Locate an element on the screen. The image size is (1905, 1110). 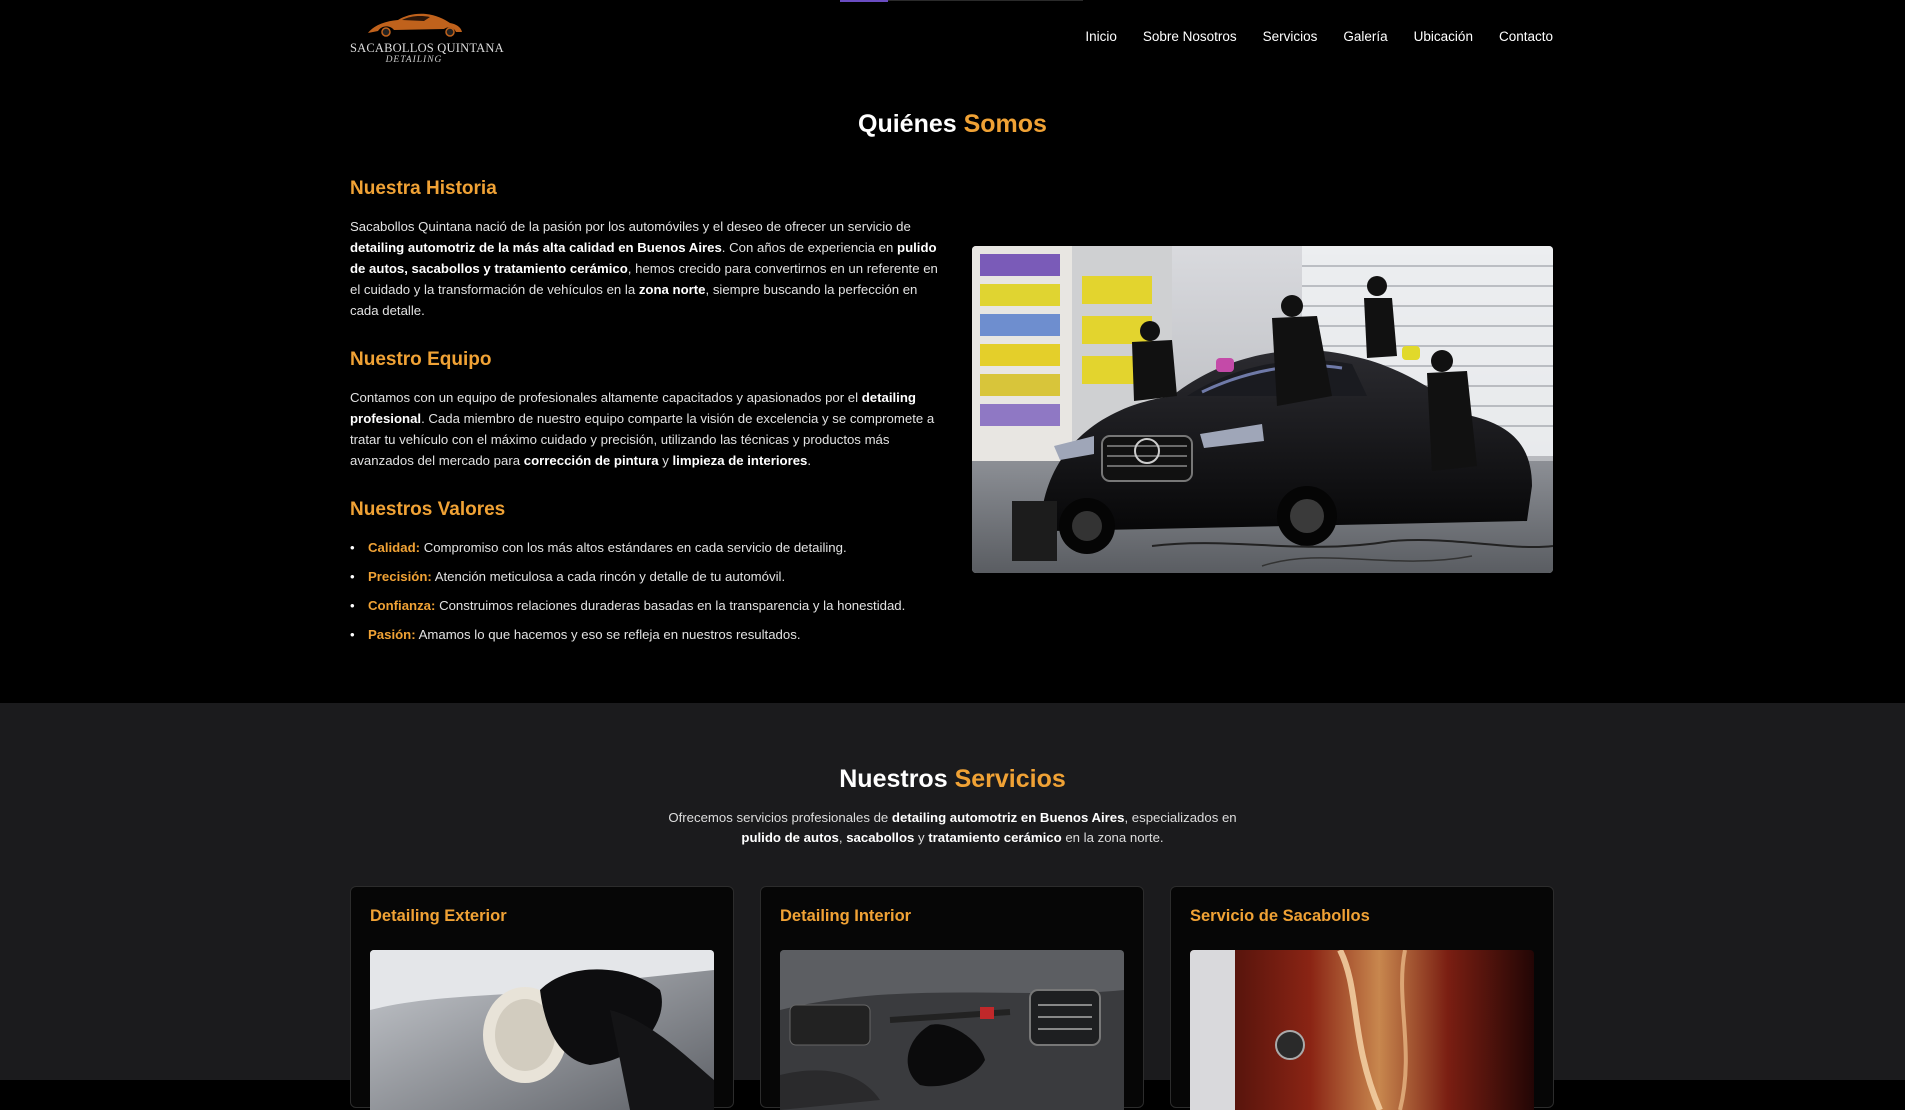
bold-text-run: tratamiento cerámico is located at coordinates (995, 837).